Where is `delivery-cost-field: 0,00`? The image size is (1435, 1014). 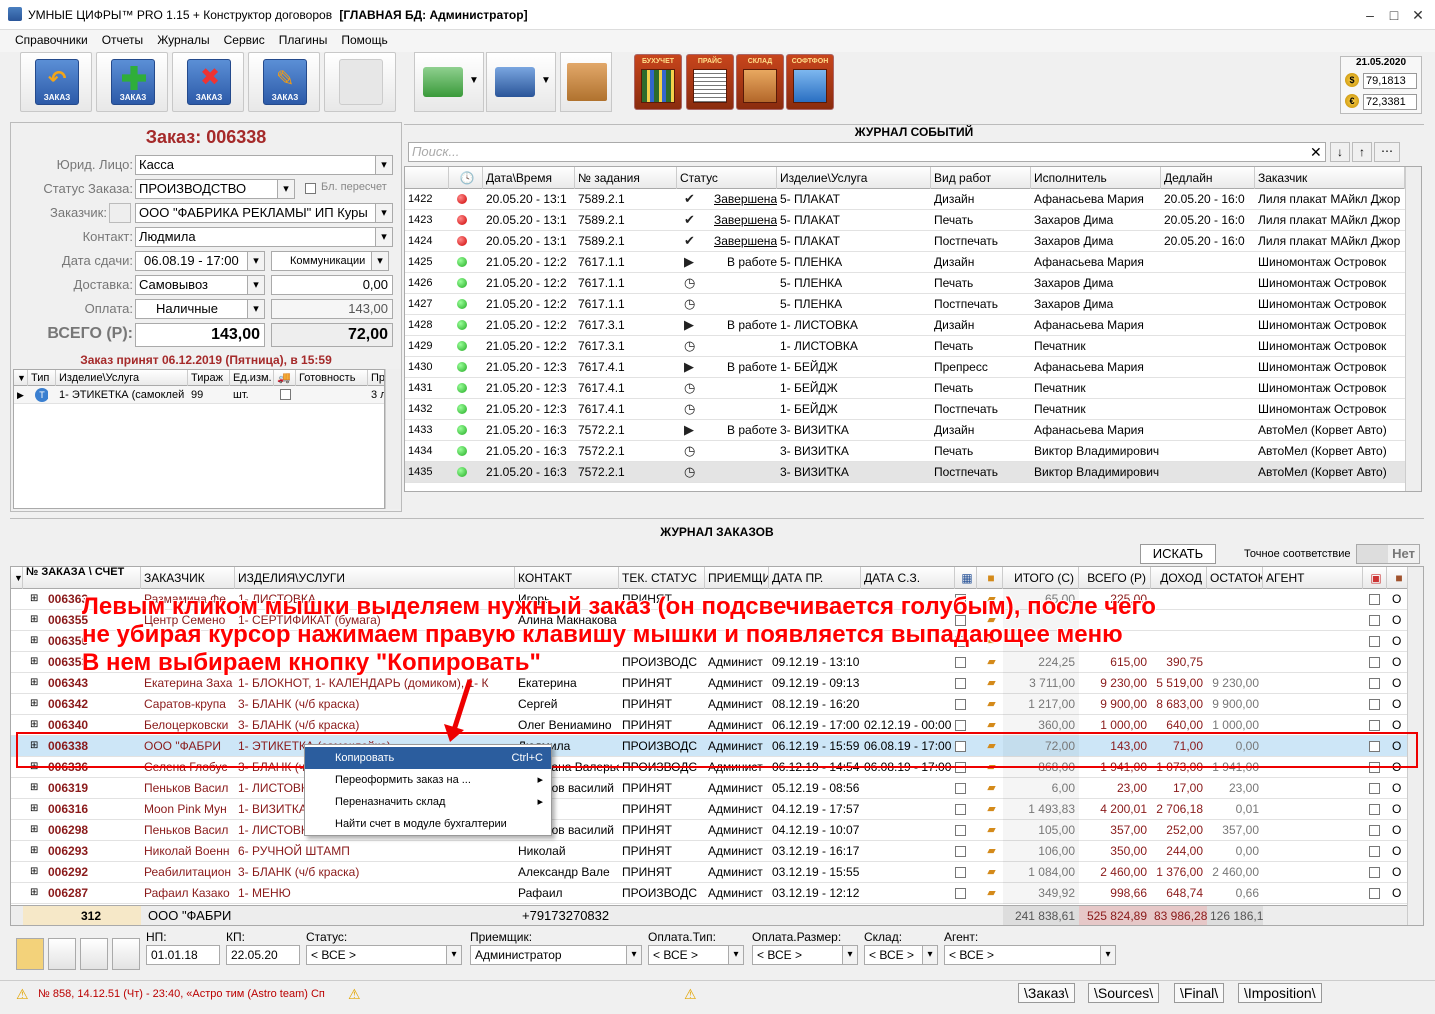
delivery-cost-field: 0,00 is located at coordinates (332, 285).